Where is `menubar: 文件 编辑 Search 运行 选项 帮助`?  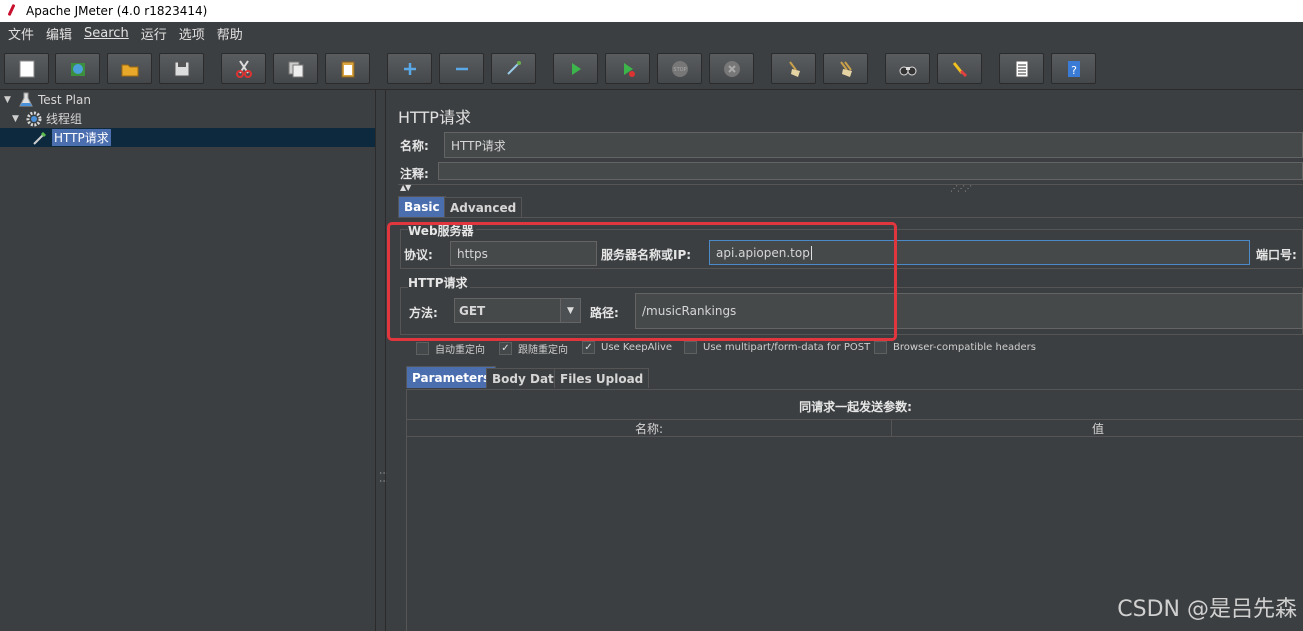
menubar: 文件 编辑 Search 运行 选项 帮助 is located at coordinates (651, 33).